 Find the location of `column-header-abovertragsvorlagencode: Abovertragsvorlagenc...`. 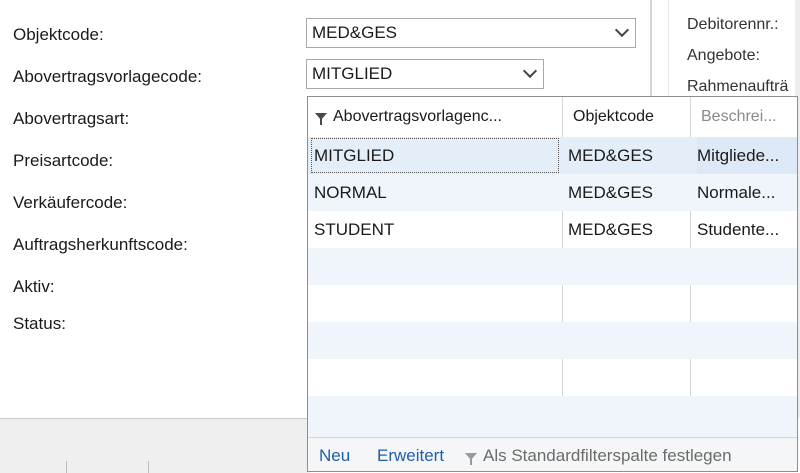

column-header-abovertragsvorlagencode: Abovertragsvorlagenc... is located at coordinates (435, 117).